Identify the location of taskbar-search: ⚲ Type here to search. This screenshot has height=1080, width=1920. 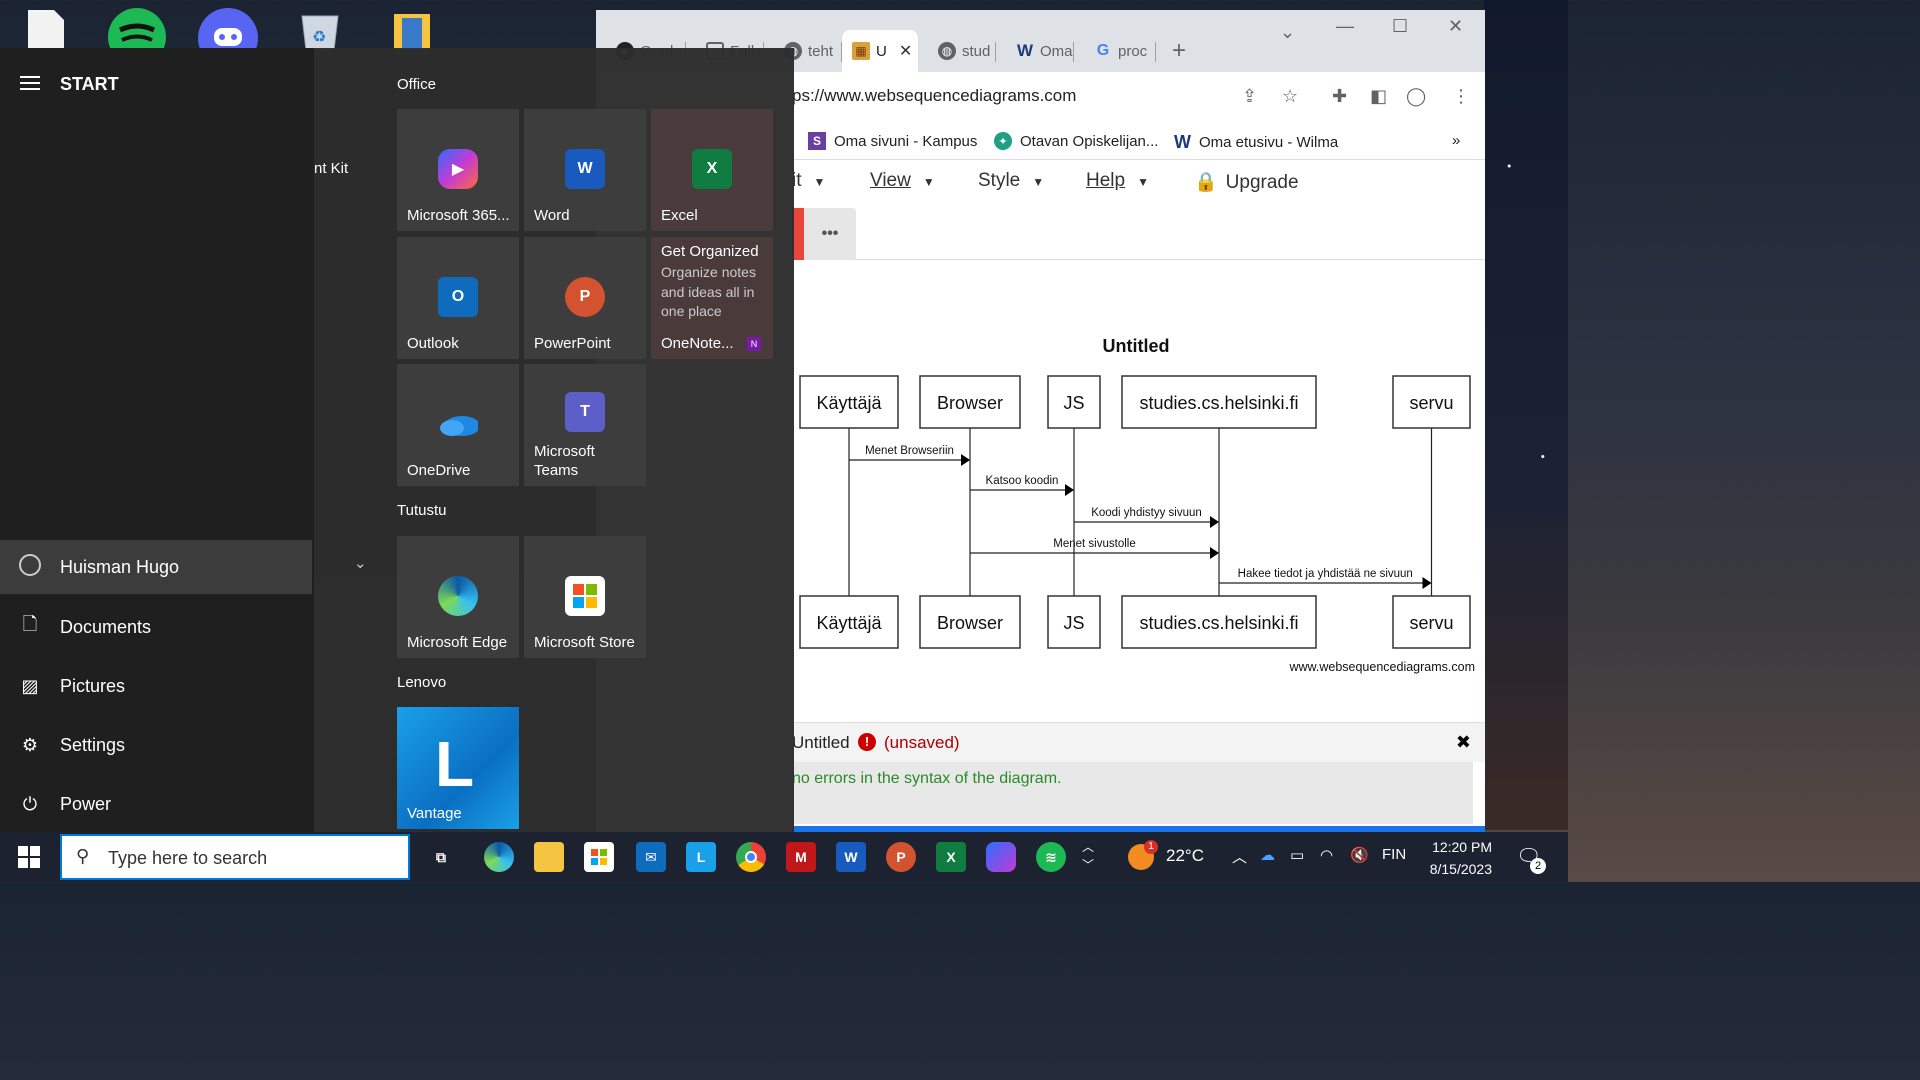
(235, 857).